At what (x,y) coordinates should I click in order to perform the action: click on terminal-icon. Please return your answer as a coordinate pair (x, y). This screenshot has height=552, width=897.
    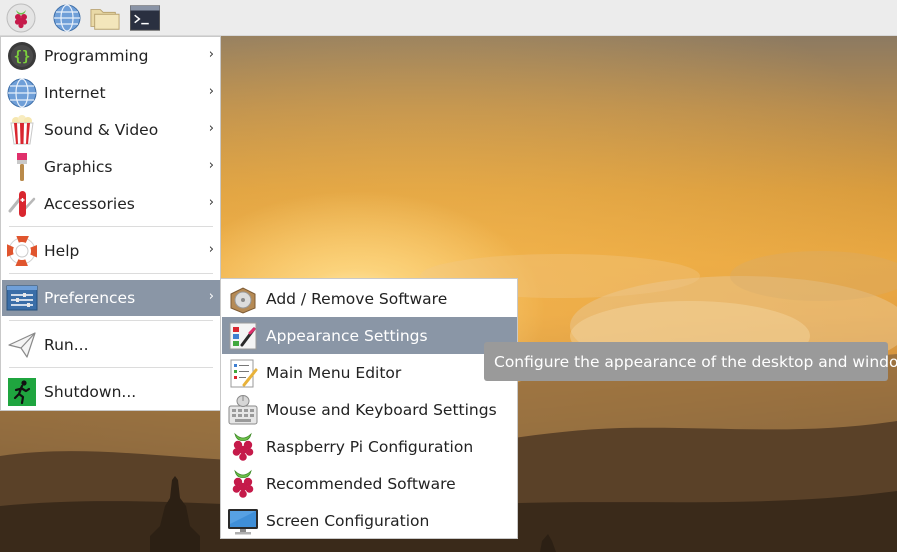
    Looking at the image, I should click on (145, 18).